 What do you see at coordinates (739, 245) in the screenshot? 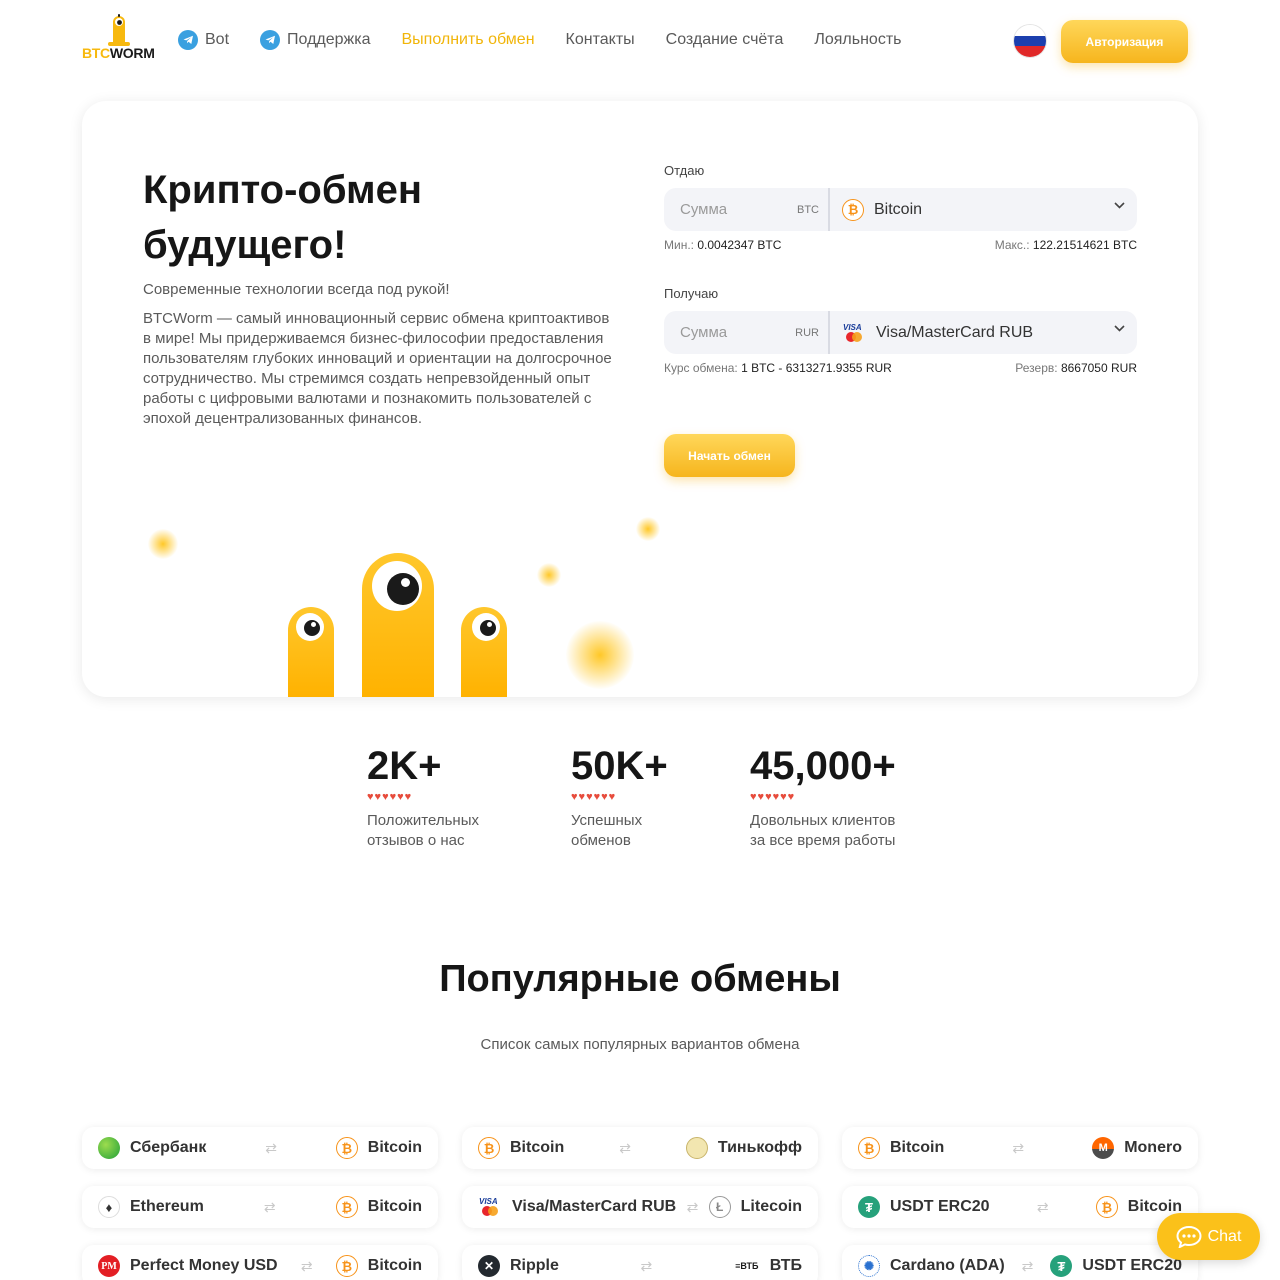
I see `min-limit-value: 0.0042347 BTC` at bounding box center [739, 245].